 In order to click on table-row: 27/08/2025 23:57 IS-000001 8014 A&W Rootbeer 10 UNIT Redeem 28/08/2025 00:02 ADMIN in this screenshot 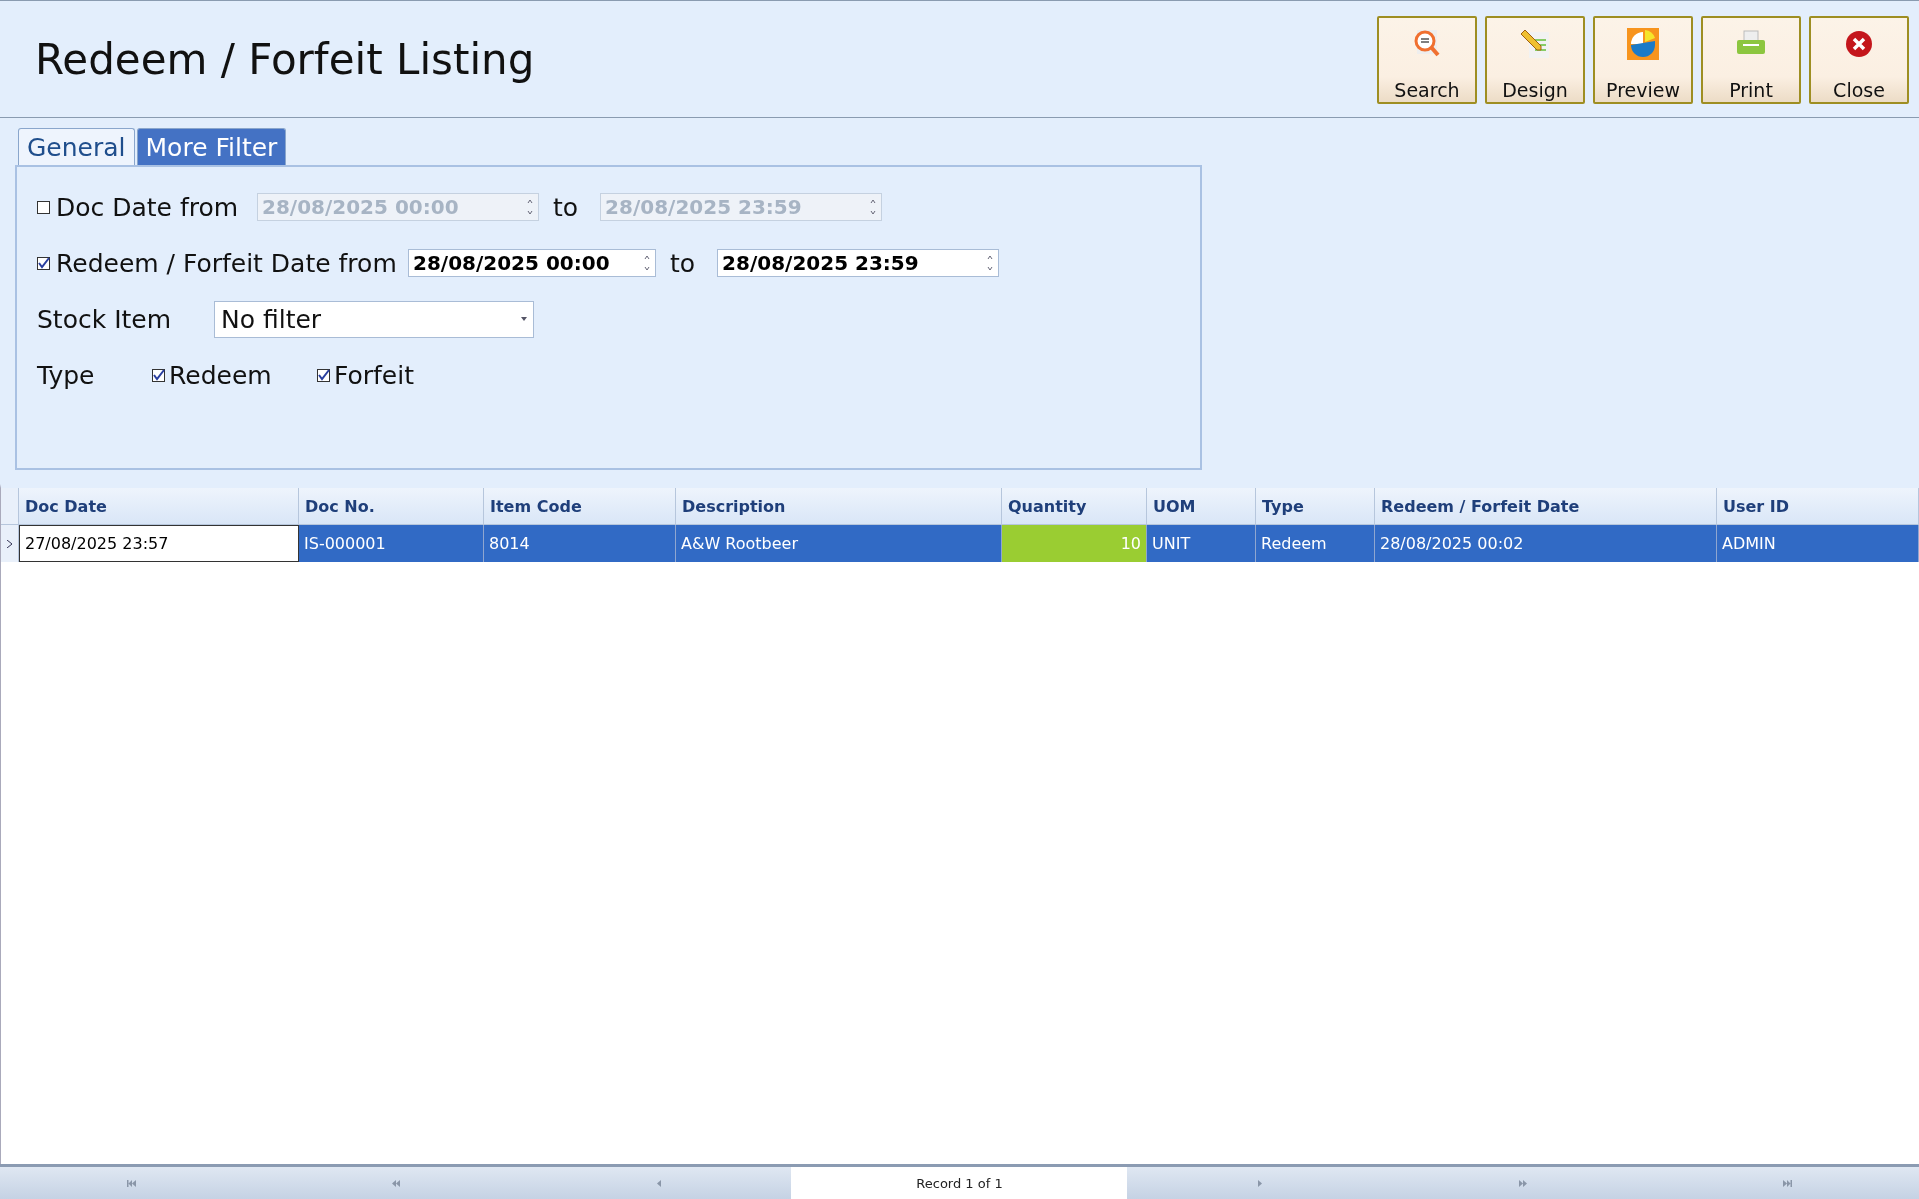, I will do `click(960, 543)`.